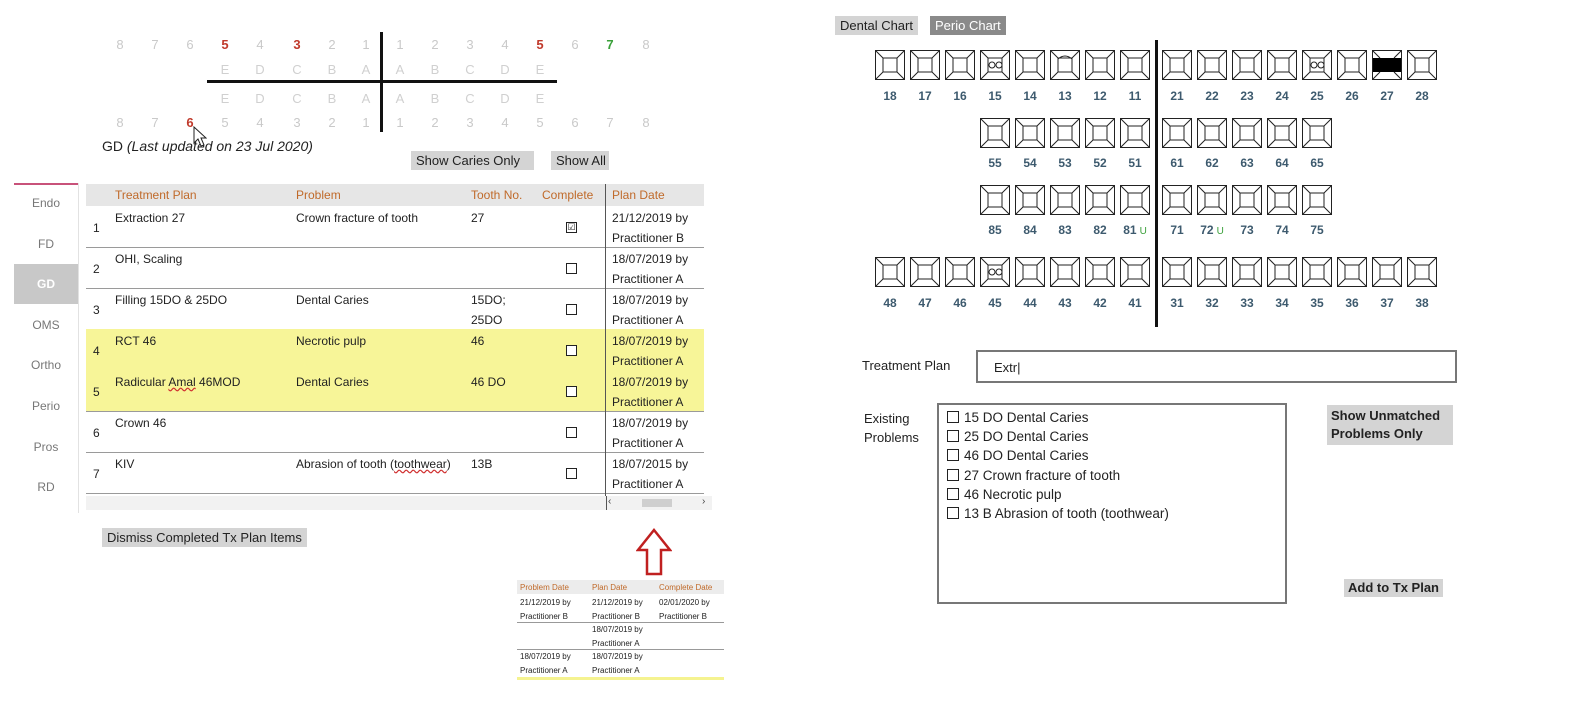 This screenshot has width=1592, height=719. Describe the element at coordinates (1393, 588) in the screenshot. I see `add-to-tx-plan-button: Add to Tx Plan` at that location.